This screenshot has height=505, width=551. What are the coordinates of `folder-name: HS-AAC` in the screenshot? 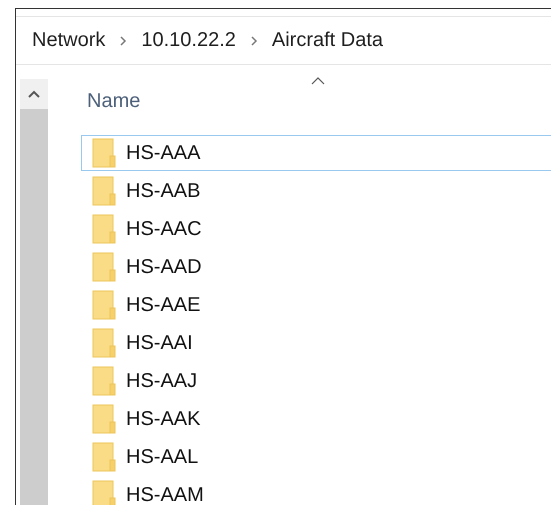 It's located at (164, 229).